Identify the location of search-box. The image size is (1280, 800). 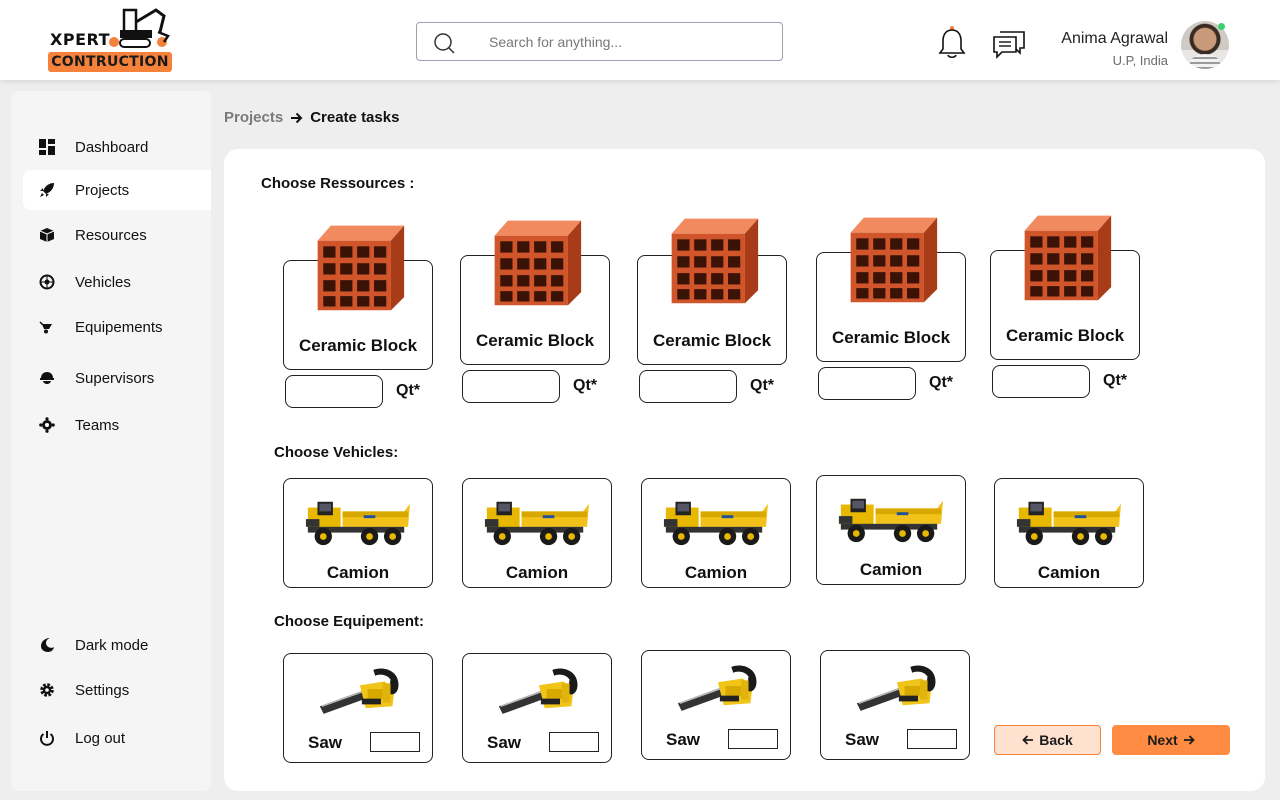
(599, 41).